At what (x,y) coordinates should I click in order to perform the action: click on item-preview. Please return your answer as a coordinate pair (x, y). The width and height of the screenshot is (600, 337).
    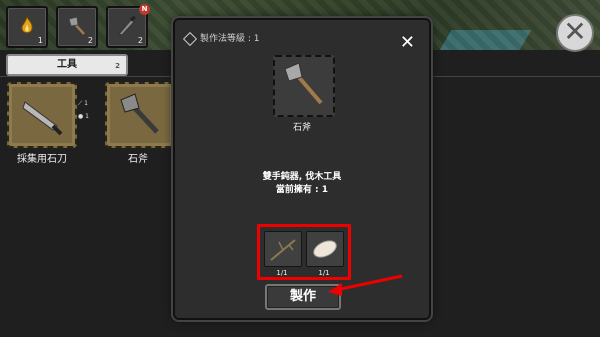
    Looking at the image, I should click on (304, 86).